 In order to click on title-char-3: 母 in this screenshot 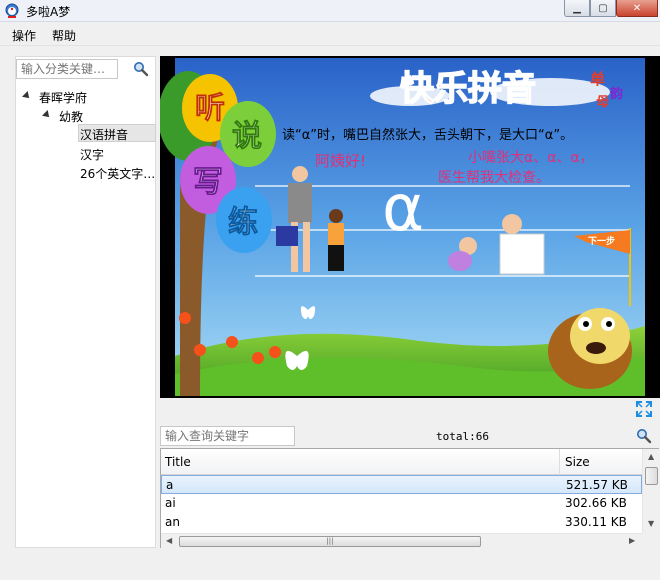, I will do `click(602, 102)`.